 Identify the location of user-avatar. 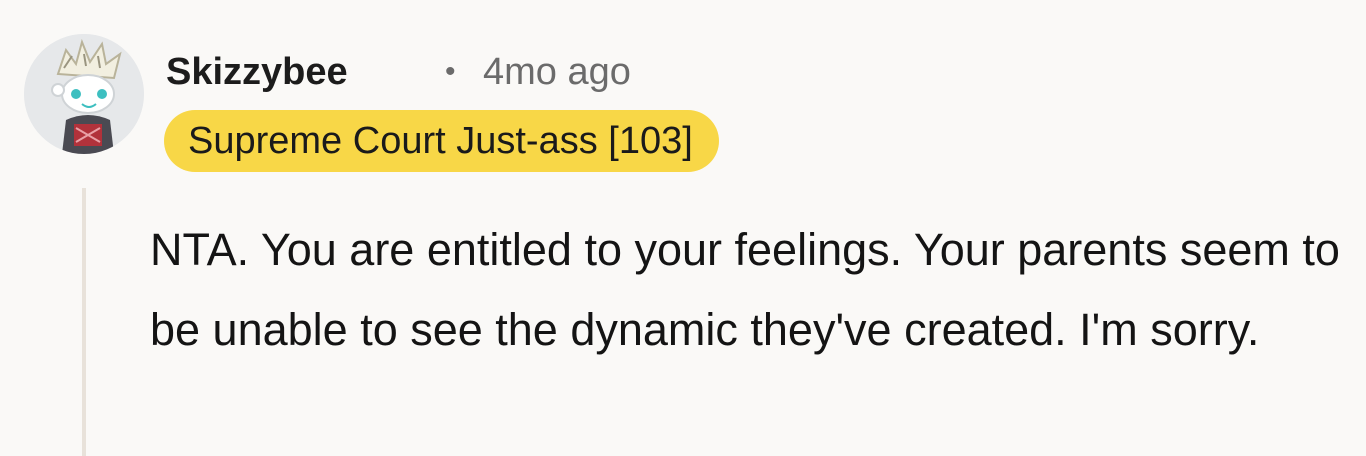
(84, 94).